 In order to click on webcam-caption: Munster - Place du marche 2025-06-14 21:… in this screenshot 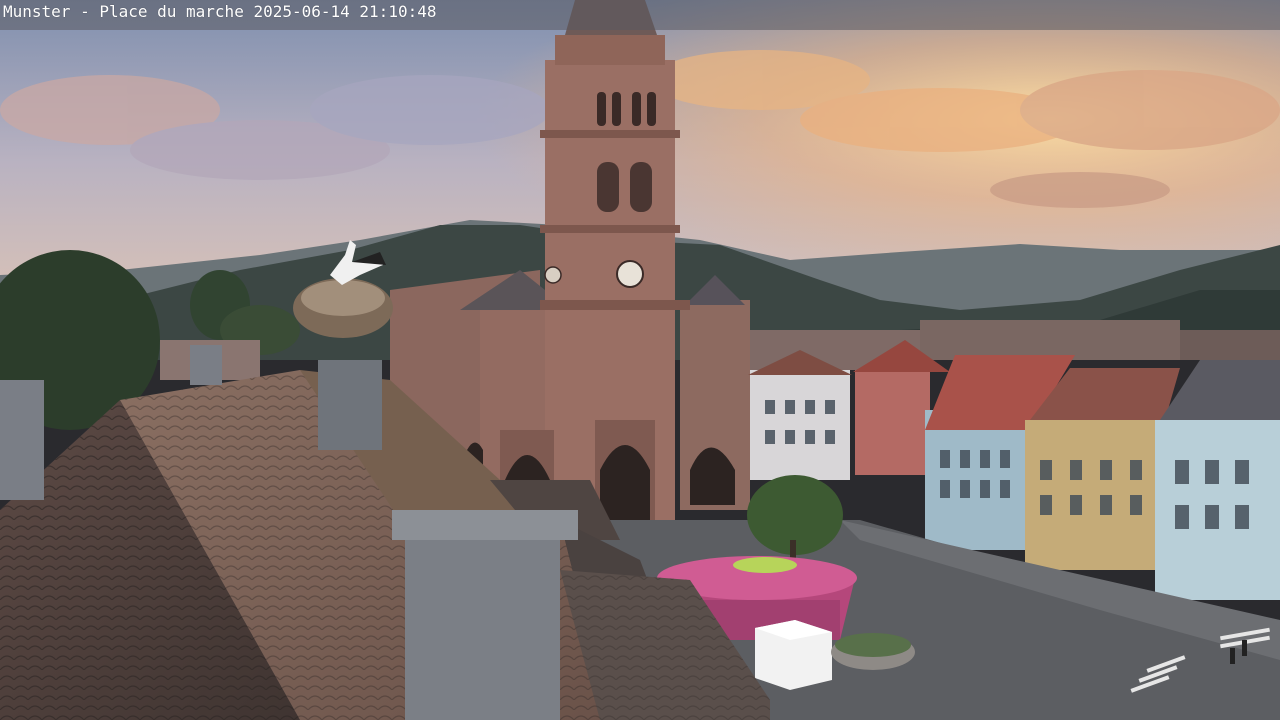, I will do `click(220, 11)`.